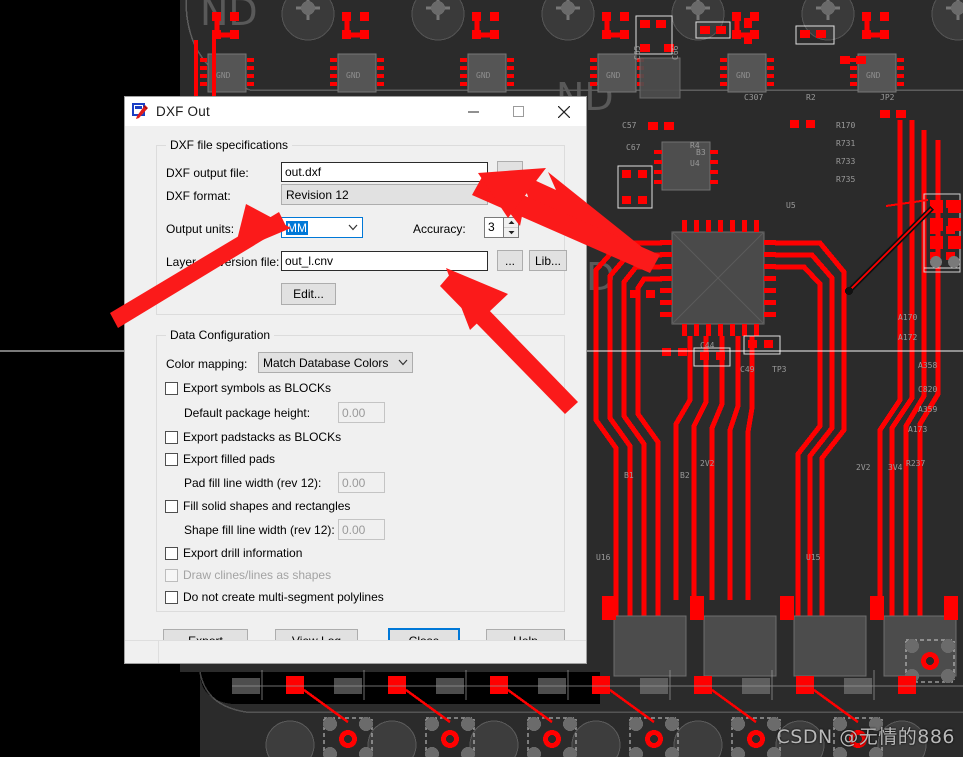 The width and height of the screenshot is (963, 757). What do you see at coordinates (140, 111) in the screenshot?
I see `dxf-app-icon` at bounding box center [140, 111].